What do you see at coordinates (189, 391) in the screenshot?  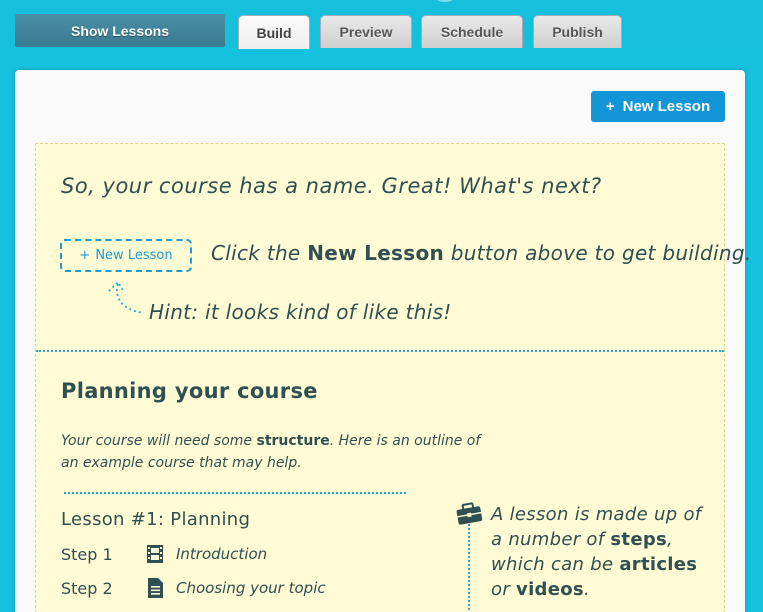 I see `planning-title: Planning your course` at bounding box center [189, 391].